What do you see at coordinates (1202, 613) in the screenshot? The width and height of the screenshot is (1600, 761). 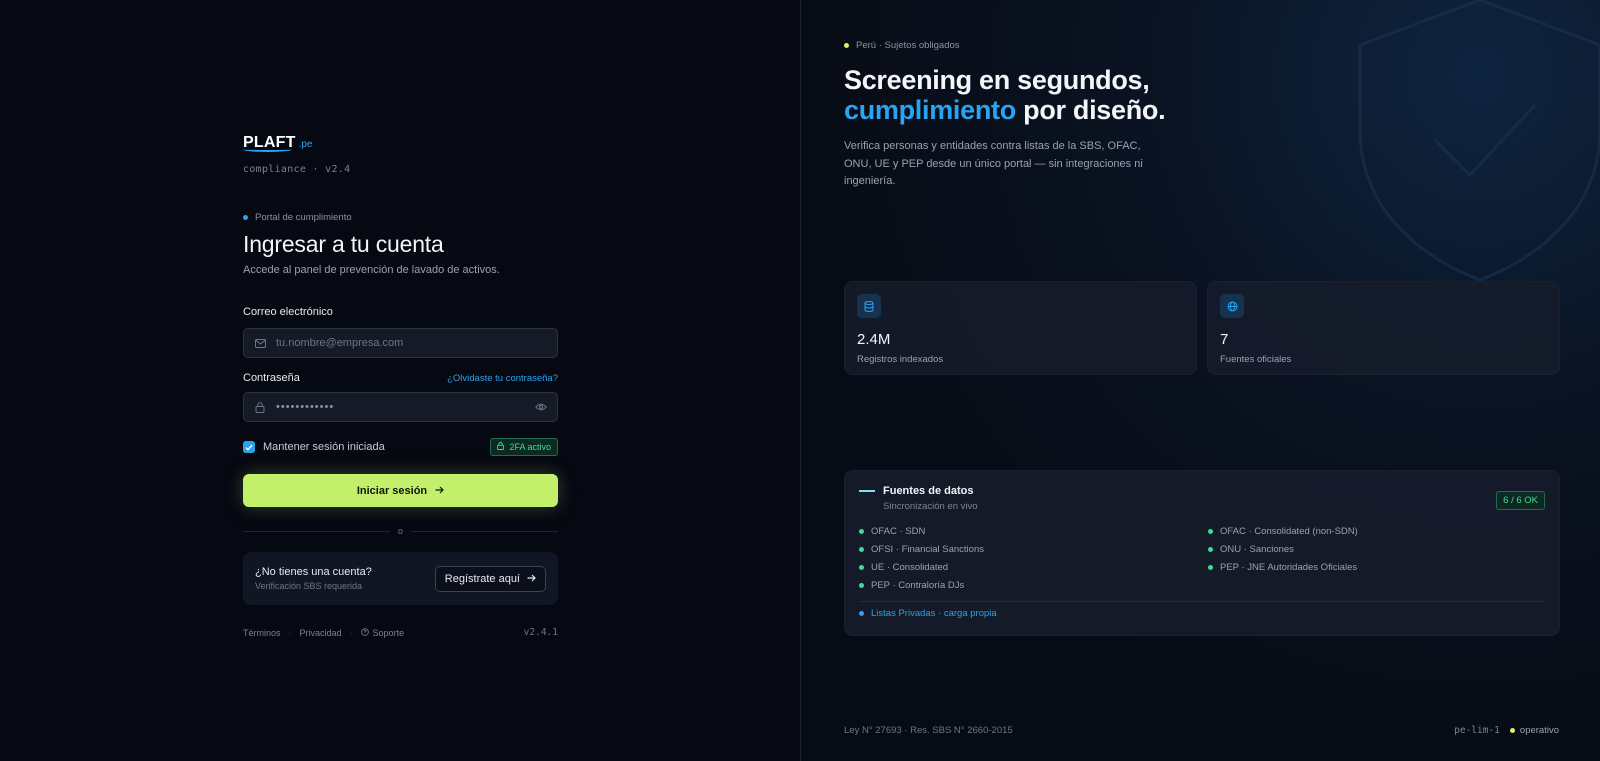 I see `private-lists-item: Listas Privadas · carga propia` at bounding box center [1202, 613].